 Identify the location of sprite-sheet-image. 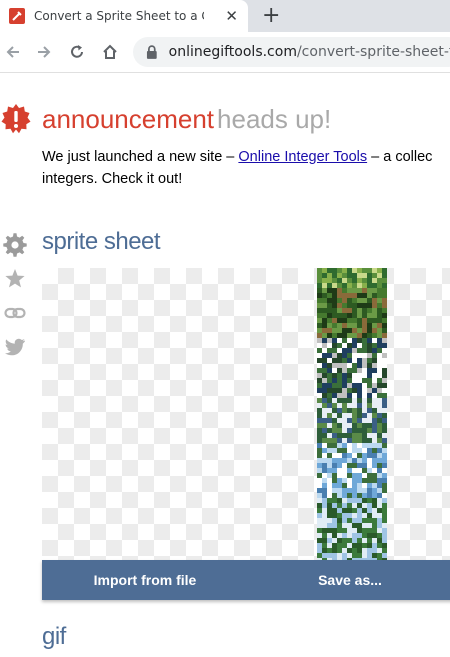
(352, 414).